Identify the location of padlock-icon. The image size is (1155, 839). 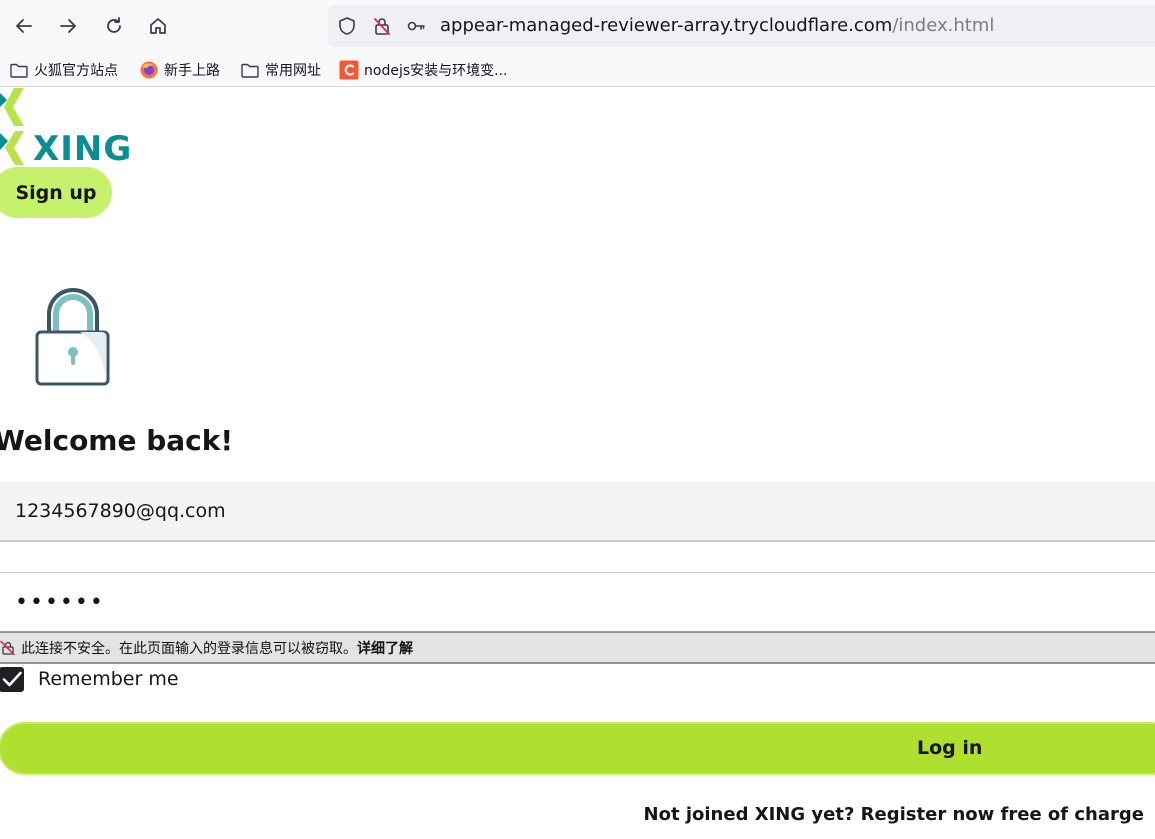
(72, 337).